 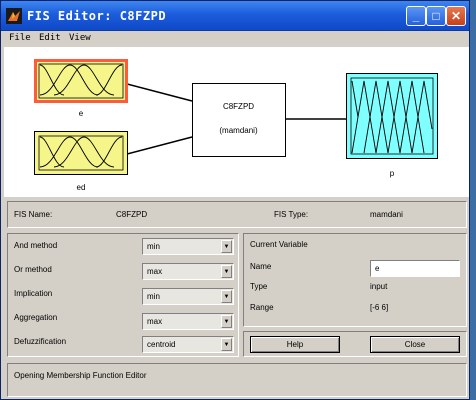 I want to click on output-p-label: p, so click(x=392, y=173).